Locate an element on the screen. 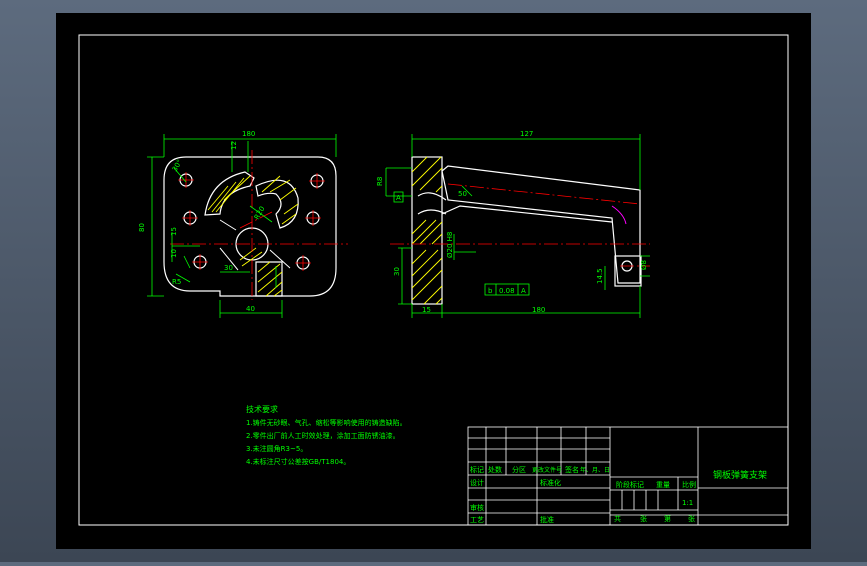  dim-front-15: 15 is located at coordinates (174, 231).